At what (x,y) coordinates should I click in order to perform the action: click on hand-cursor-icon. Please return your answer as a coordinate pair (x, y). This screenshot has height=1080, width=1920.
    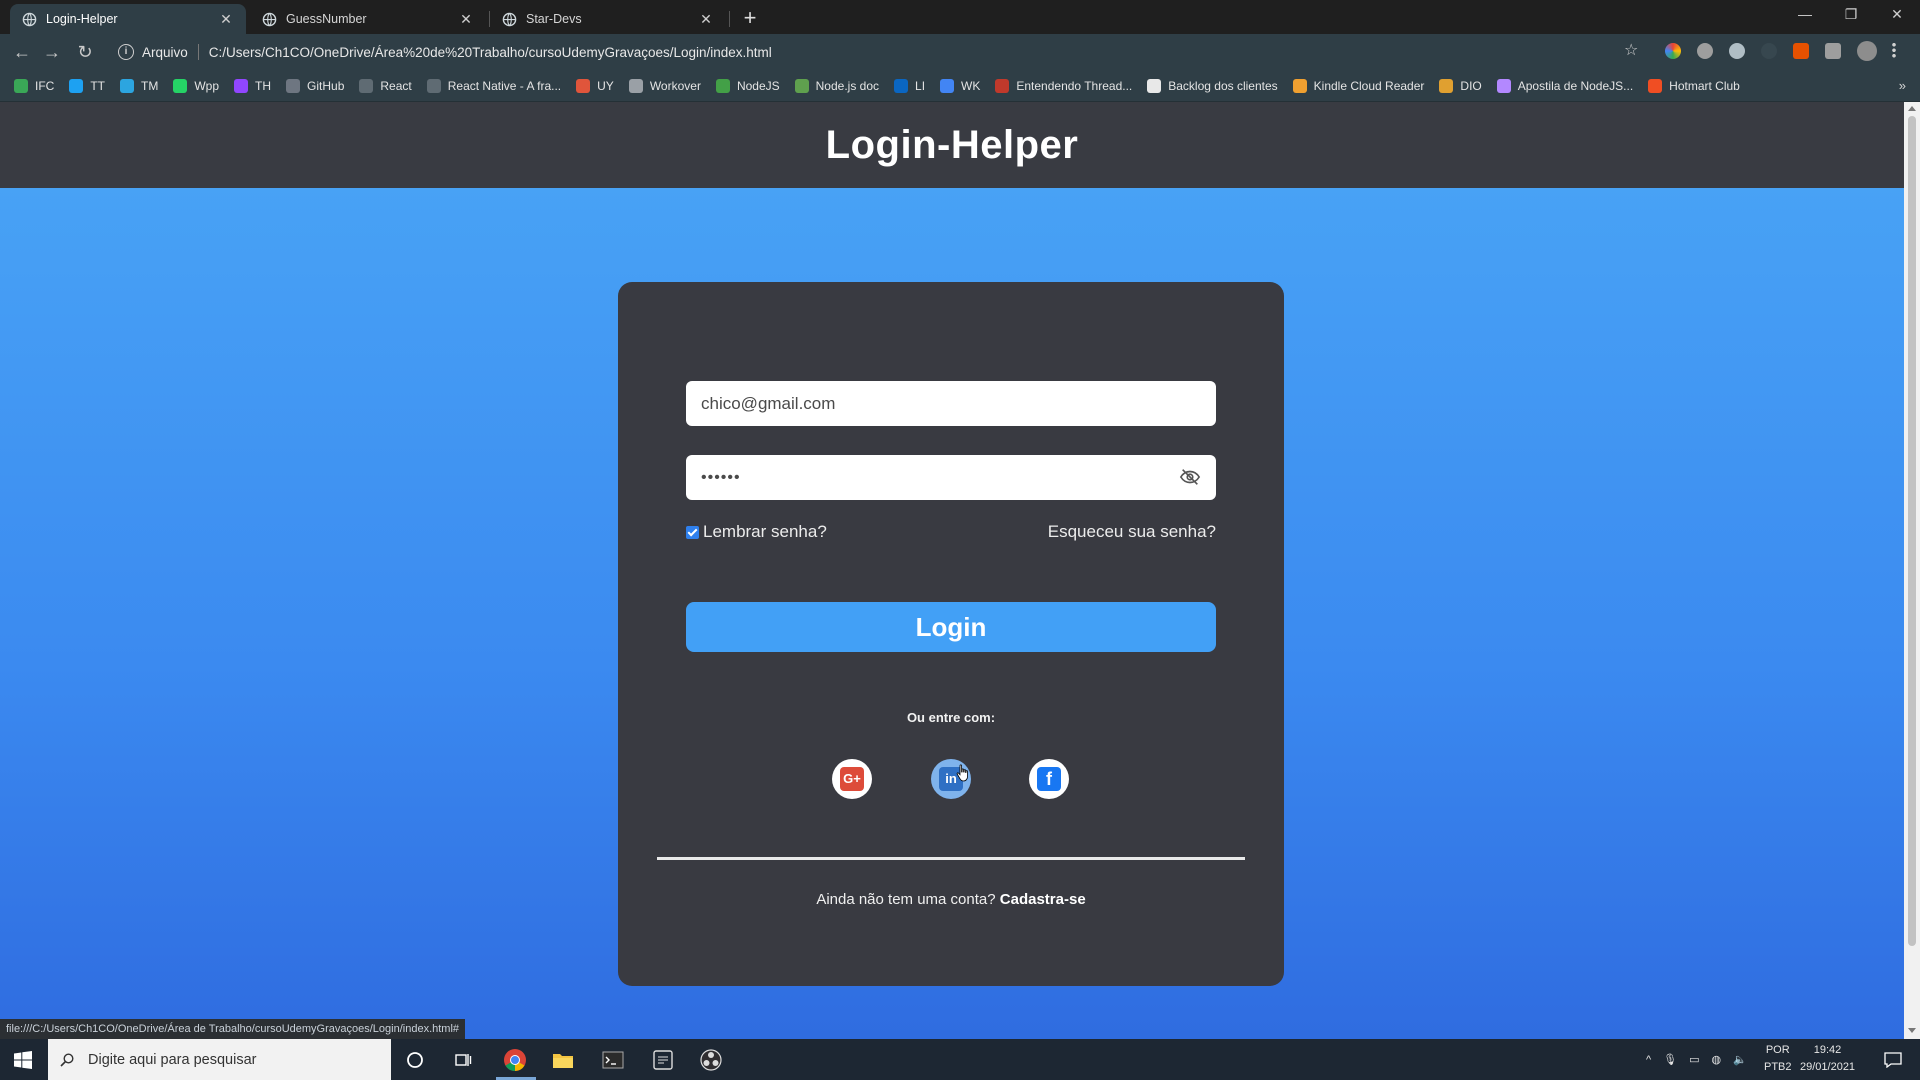
    Looking at the image, I should click on (962, 773).